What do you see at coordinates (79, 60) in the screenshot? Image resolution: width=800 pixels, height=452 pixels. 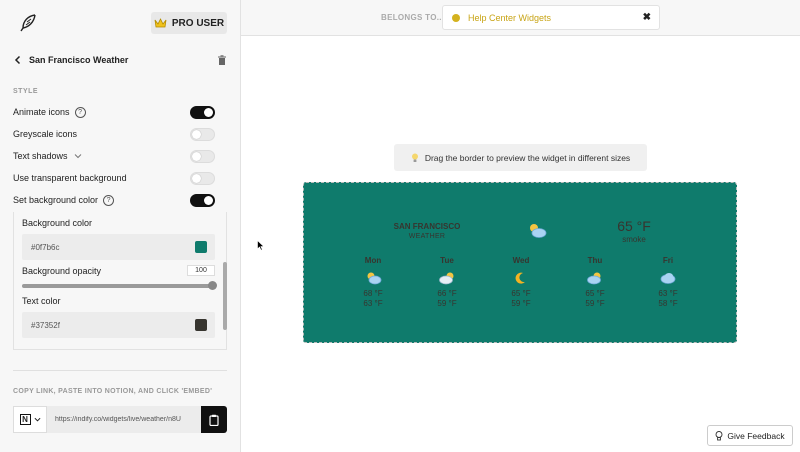 I see `widget-title: San Francisco Weather` at bounding box center [79, 60].